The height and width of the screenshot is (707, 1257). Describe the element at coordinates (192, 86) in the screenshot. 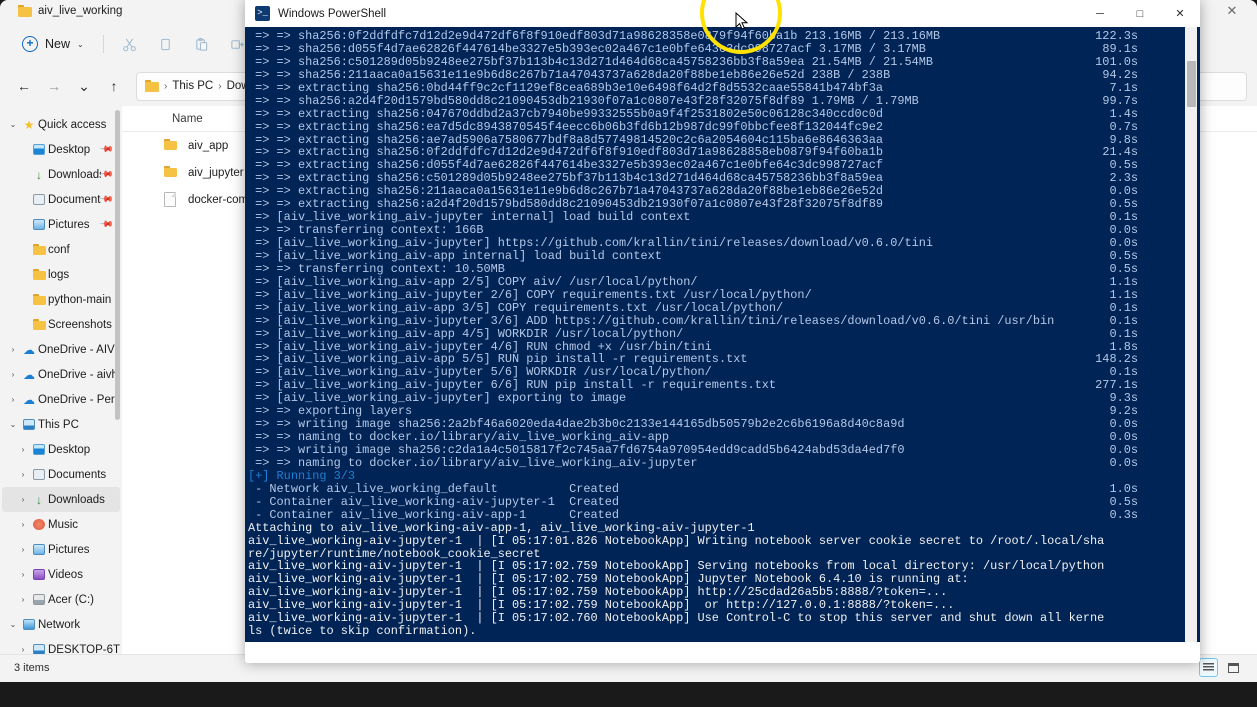

I see `breadcrumb-item-thispc: This PC` at that location.